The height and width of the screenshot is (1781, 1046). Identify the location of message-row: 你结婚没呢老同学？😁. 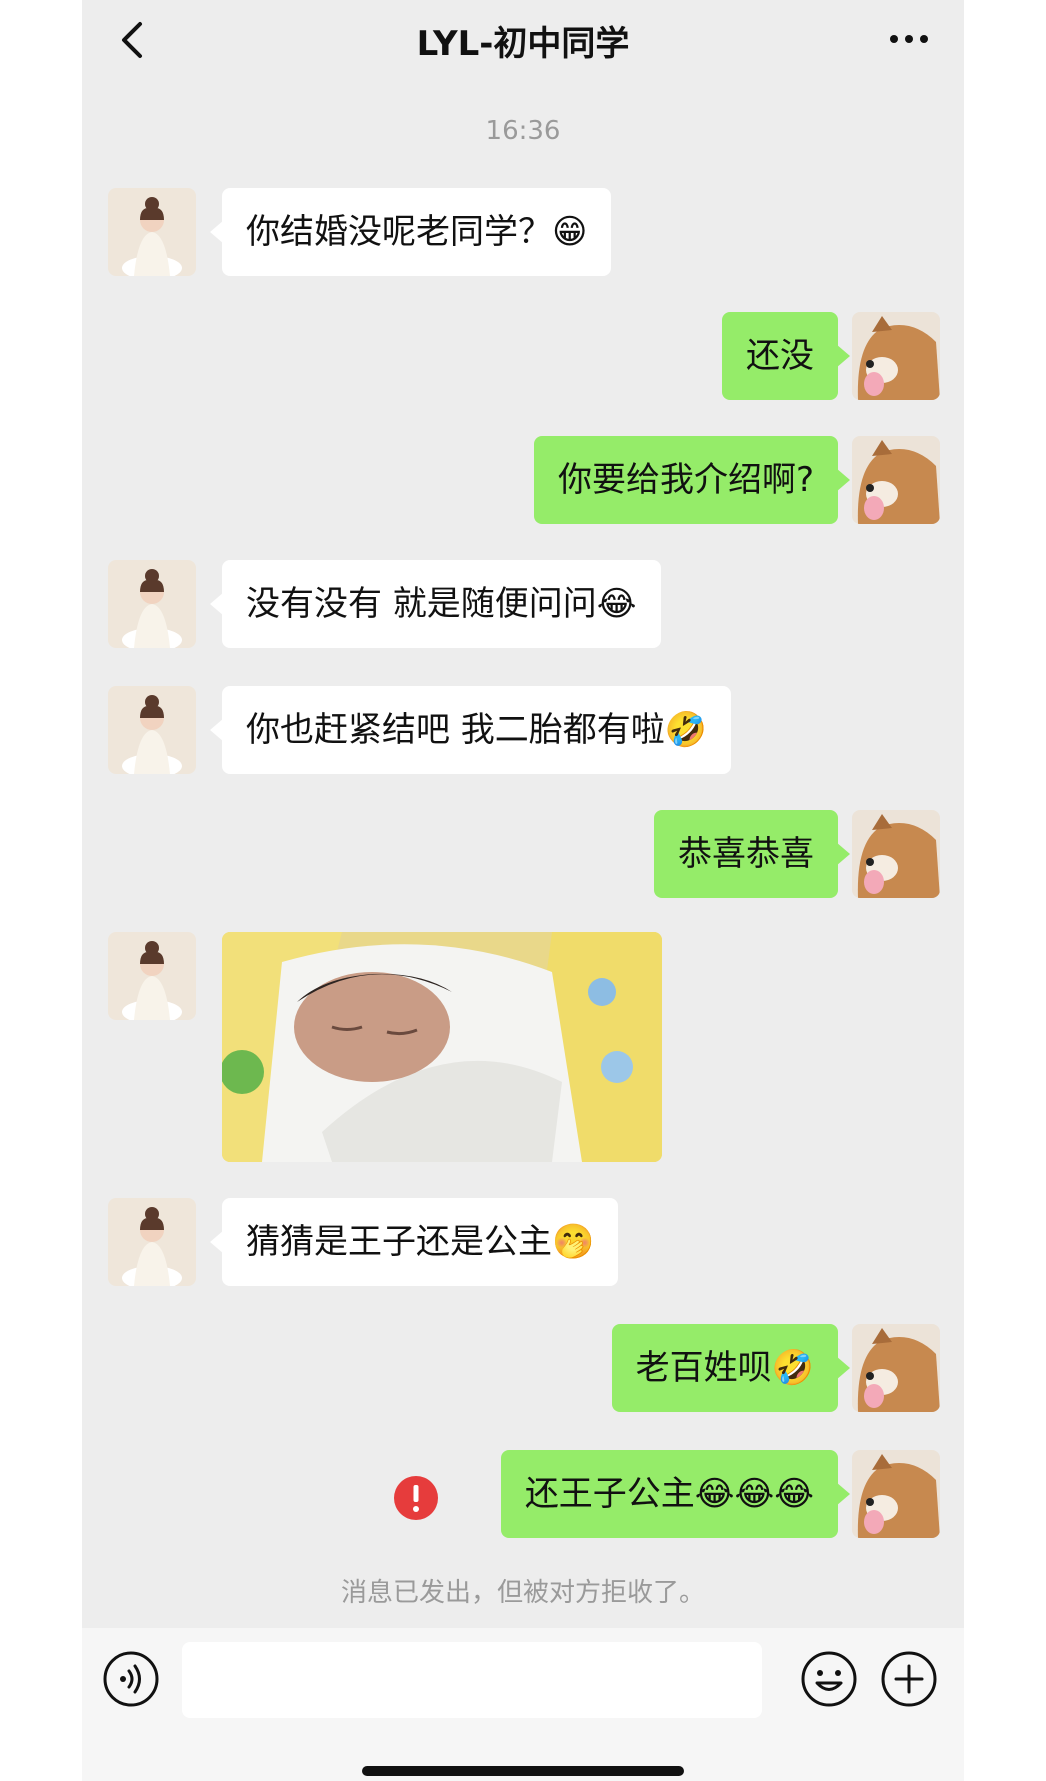
(523, 232).